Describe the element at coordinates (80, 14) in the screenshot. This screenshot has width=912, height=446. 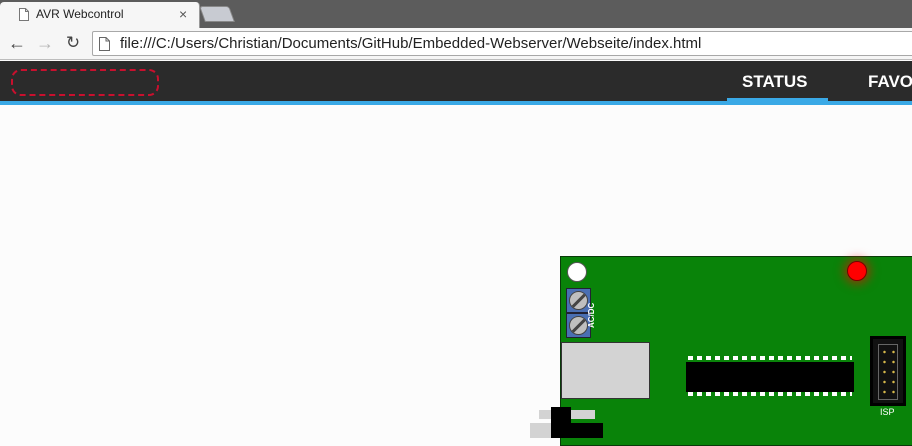
I see `tab-title: AVR Webcontrol` at that location.